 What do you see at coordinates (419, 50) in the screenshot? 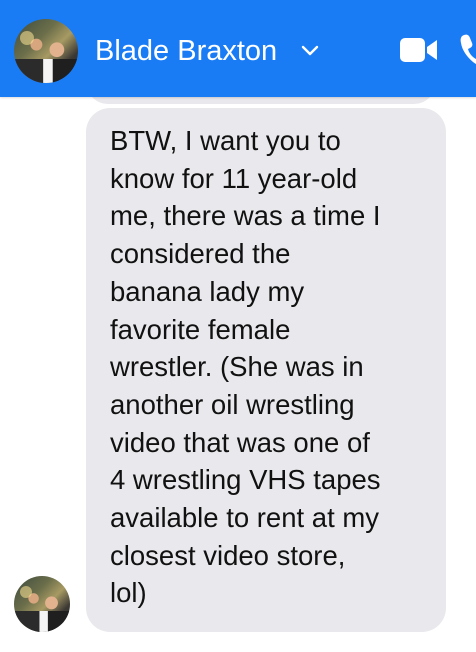
I see `video-camera-icon` at bounding box center [419, 50].